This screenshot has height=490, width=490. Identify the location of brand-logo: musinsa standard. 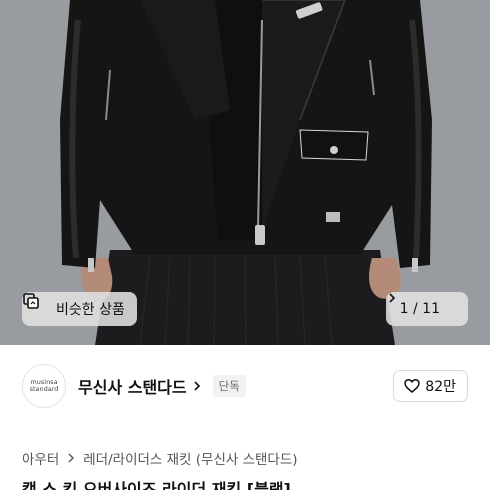
(44, 386).